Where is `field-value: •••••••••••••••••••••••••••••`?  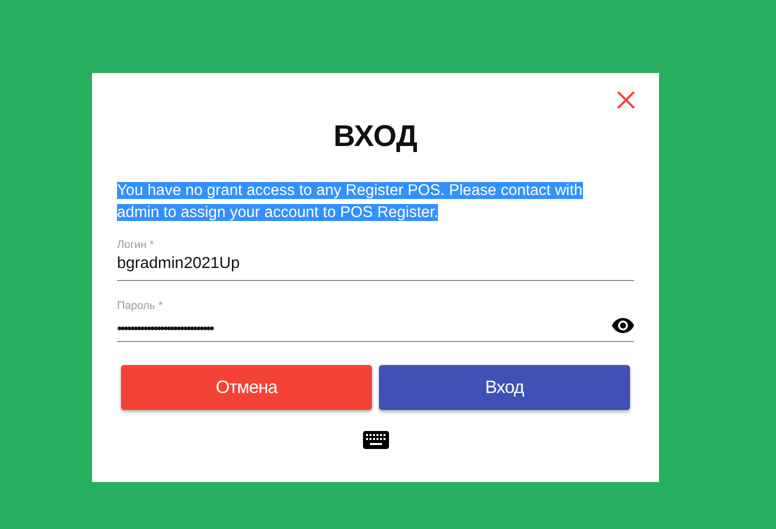
field-value: ••••••••••••••••••••••••••••• is located at coordinates (165, 328).